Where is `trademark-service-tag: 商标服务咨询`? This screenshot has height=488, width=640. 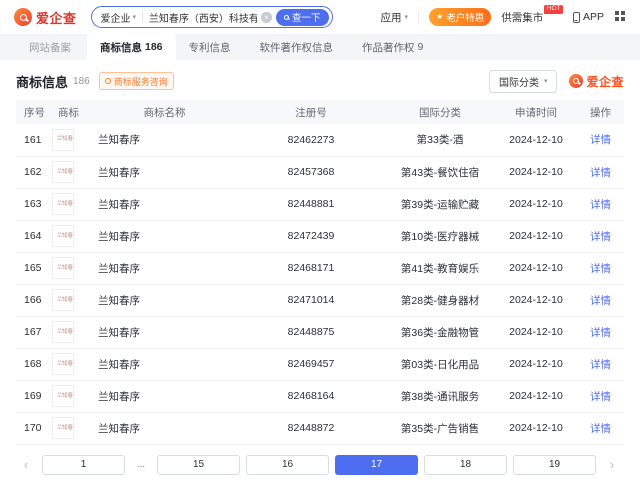
trademark-service-tag: 商标服务咨询 is located at coordinates (136, 81).